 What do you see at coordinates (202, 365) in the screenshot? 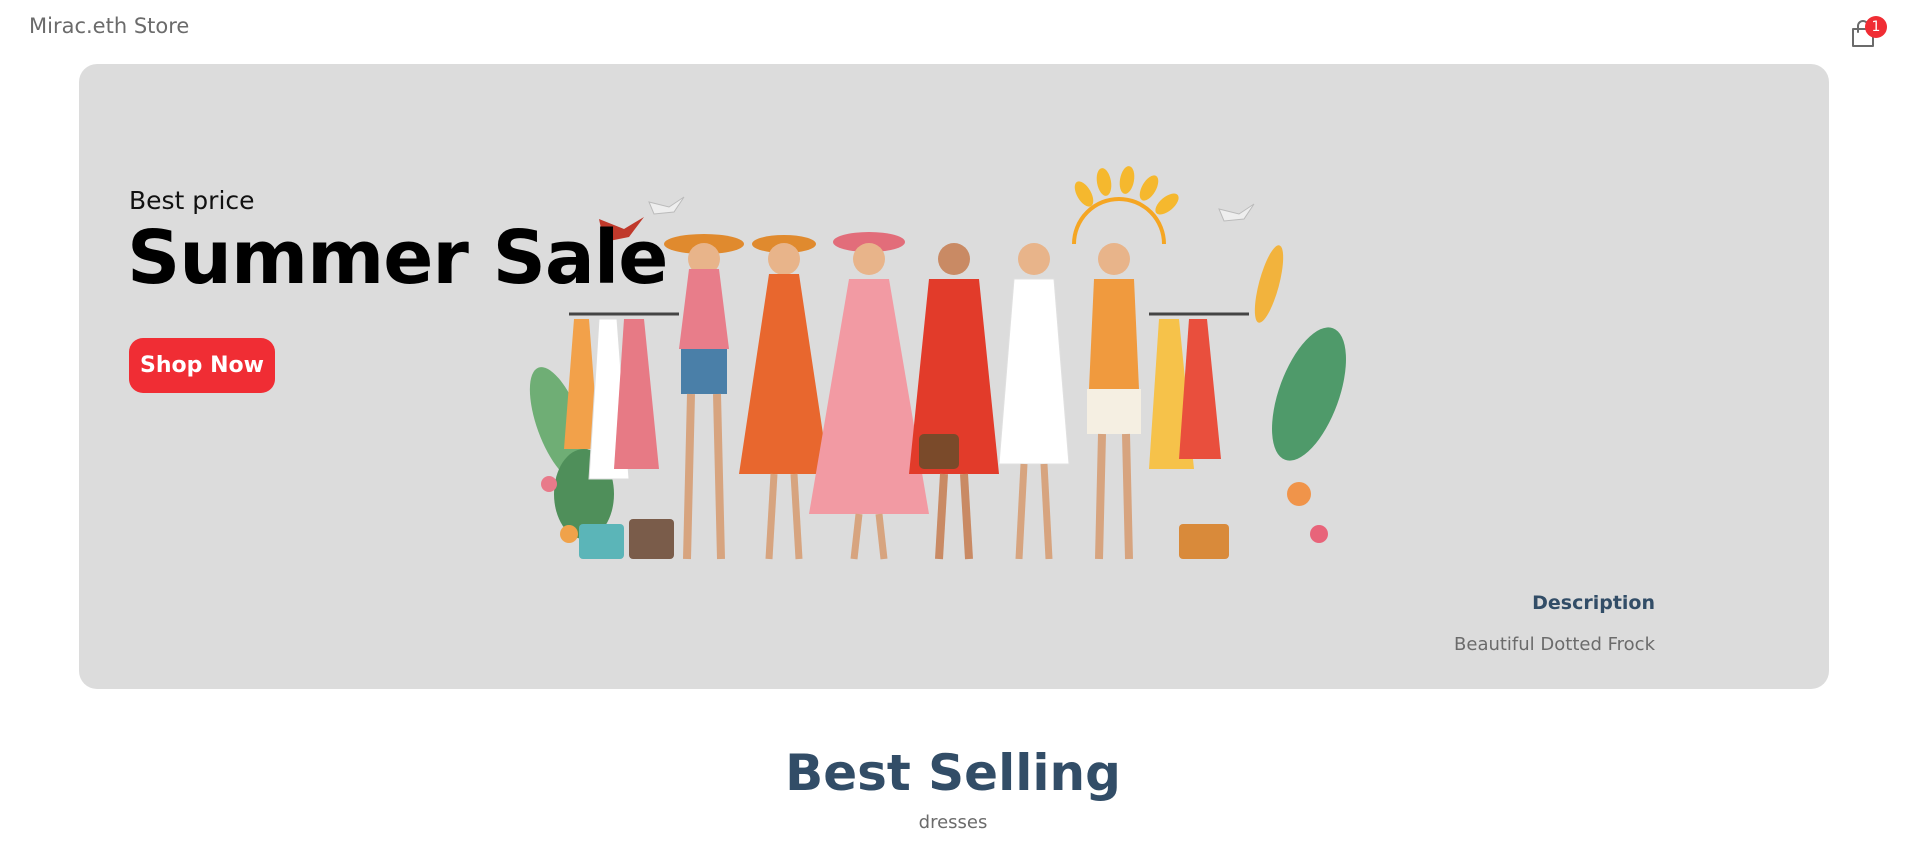
I see `shop-now-button: Shop Now` at bounding box center [202, 365].